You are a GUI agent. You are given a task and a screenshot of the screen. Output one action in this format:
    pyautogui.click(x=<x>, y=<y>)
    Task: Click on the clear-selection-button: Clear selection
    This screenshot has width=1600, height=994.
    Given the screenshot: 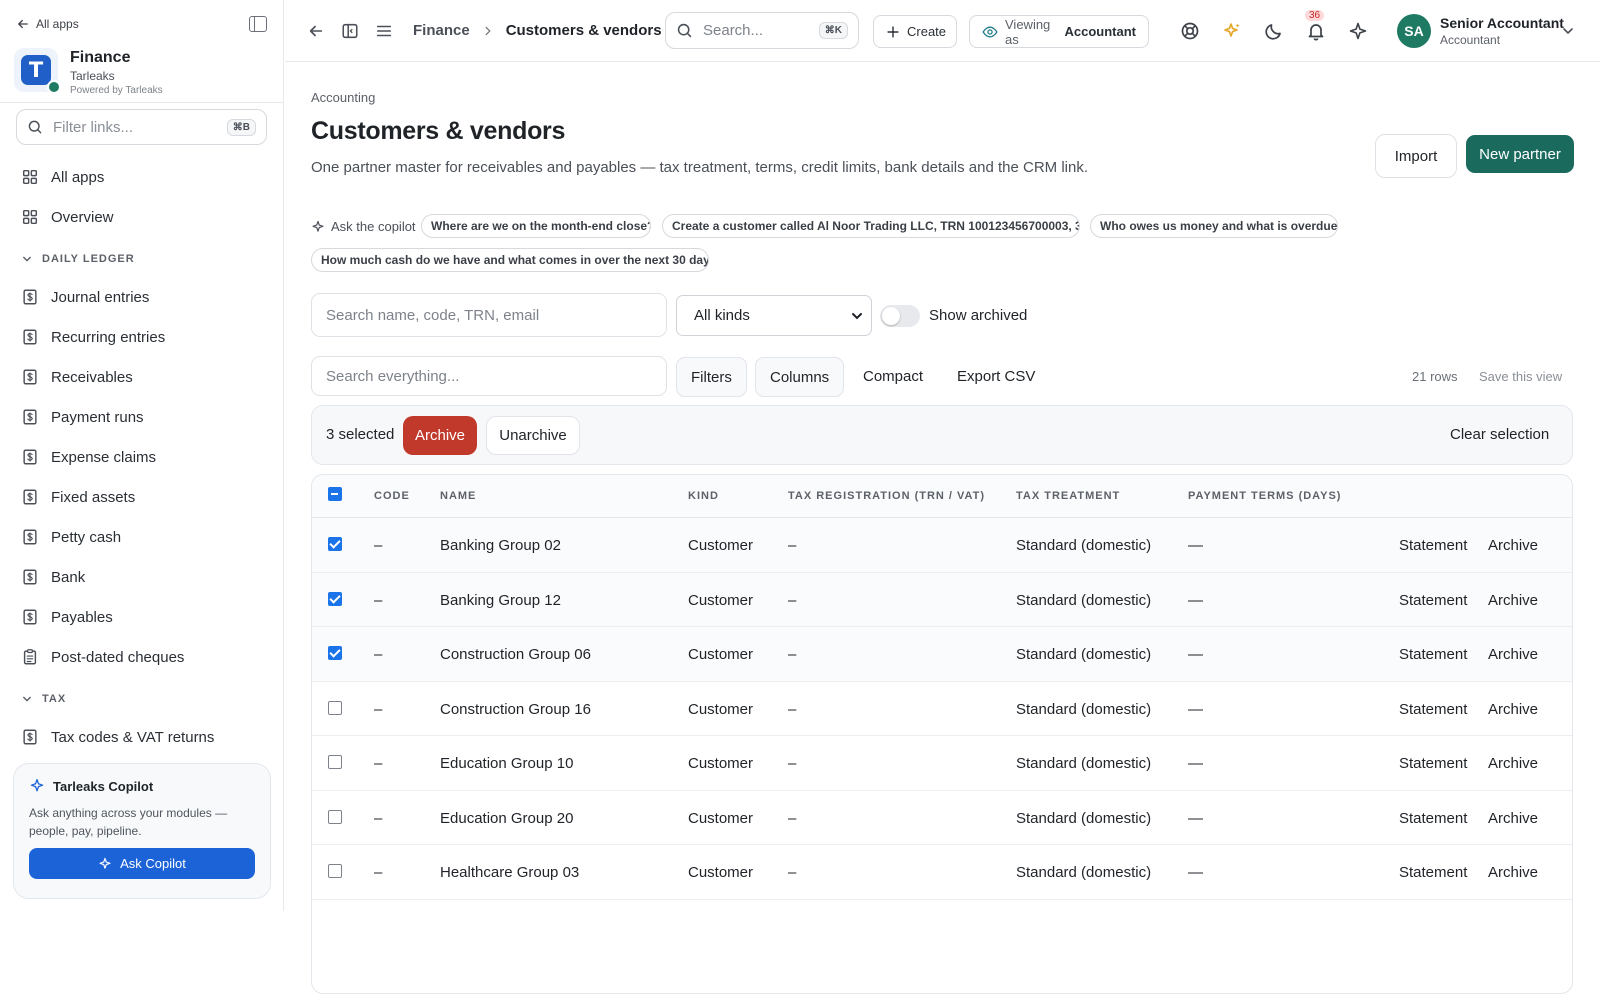 What is the action you would take?
    pyautogui.click(x=1499, y=434)
    